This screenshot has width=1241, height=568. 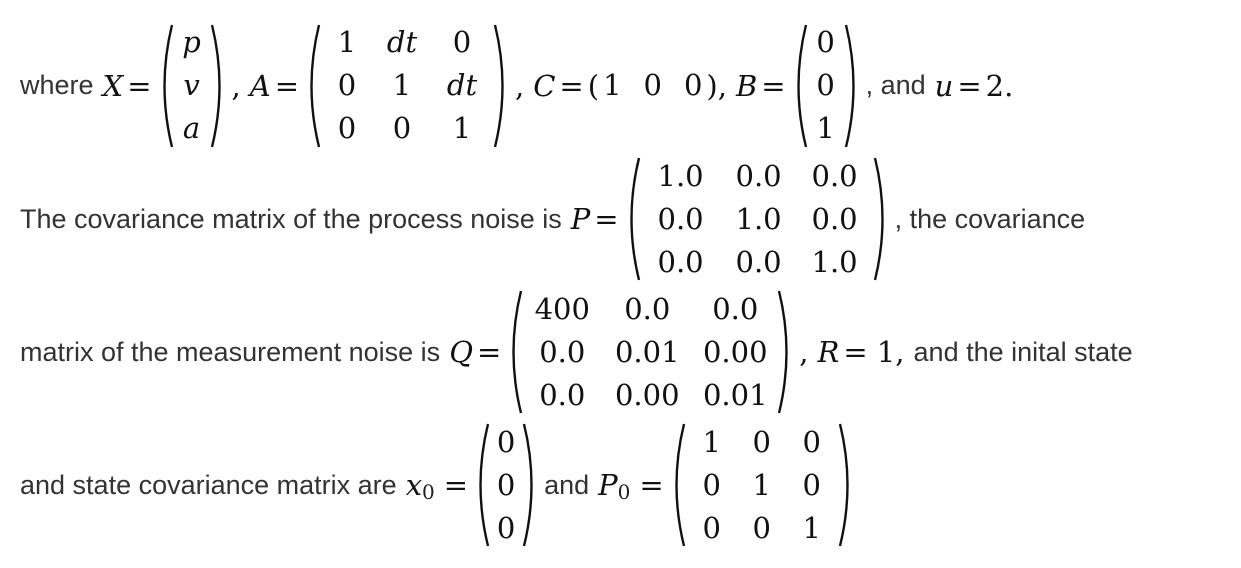 I want to click on x-subscript: 0, so click(x=428, y=492).